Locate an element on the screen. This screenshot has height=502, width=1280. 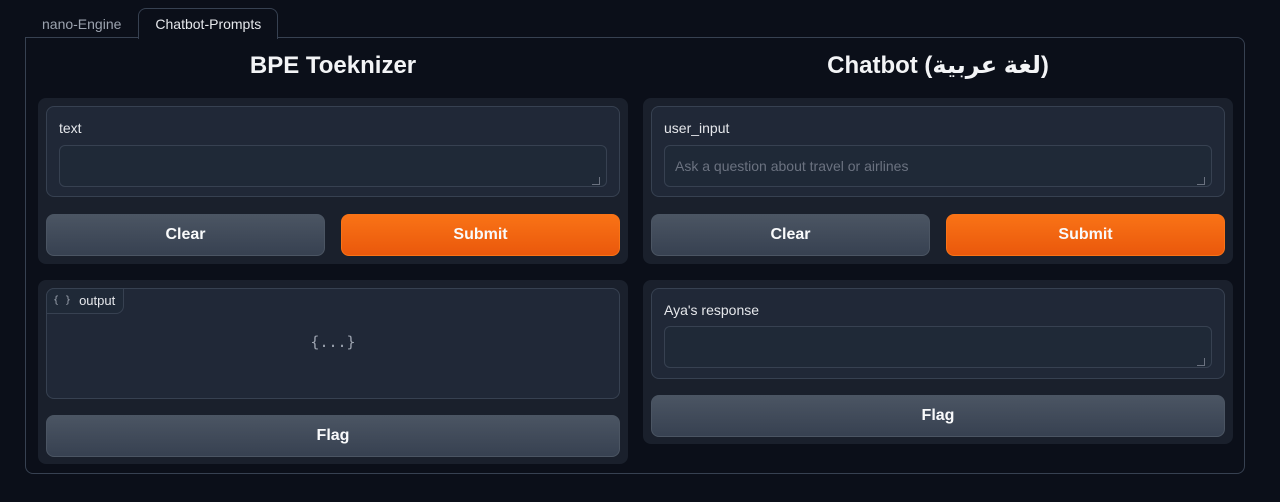
tab-bar: nano-Engine Chatbot-Prompts is located at coordinates (152, 23).